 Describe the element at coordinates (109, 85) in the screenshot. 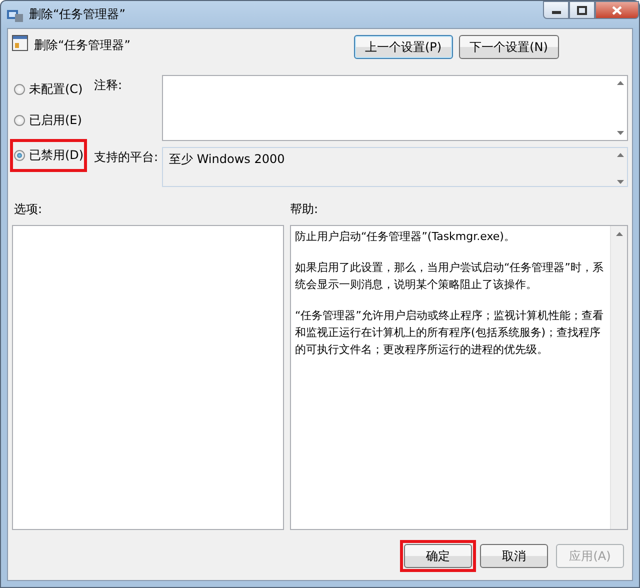

I see `comment-label: 注释:` at that location.